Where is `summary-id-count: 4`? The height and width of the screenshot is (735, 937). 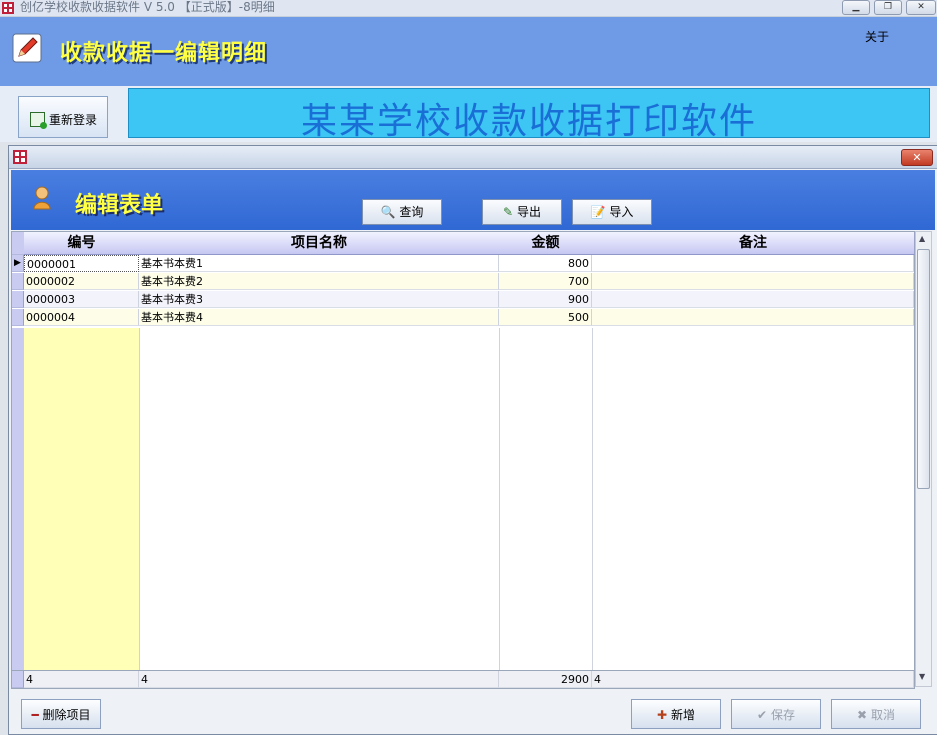 summary-id-count: 4 is located at coordinates (81, 679).